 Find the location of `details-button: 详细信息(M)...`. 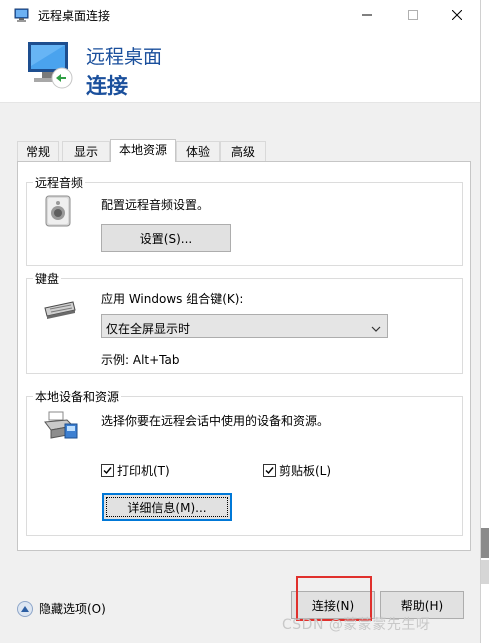

details-button: 详细信息(M)... is located at coordinates (167, 507).